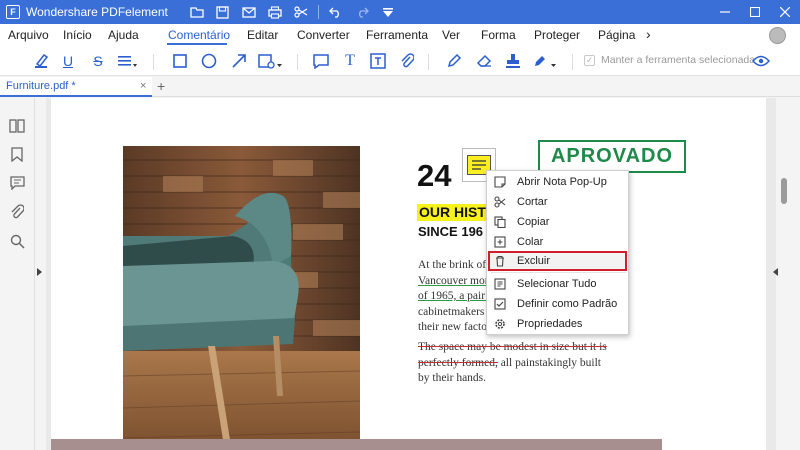 The height and width of the screenshot is (450, 800). I want to click on eraser-icon, so click(484, 61).